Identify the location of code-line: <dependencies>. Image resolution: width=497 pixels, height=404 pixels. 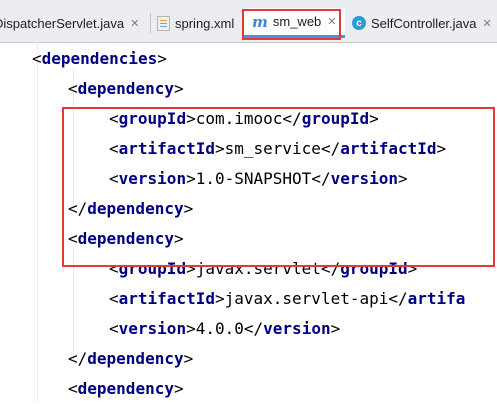
(99, 58).